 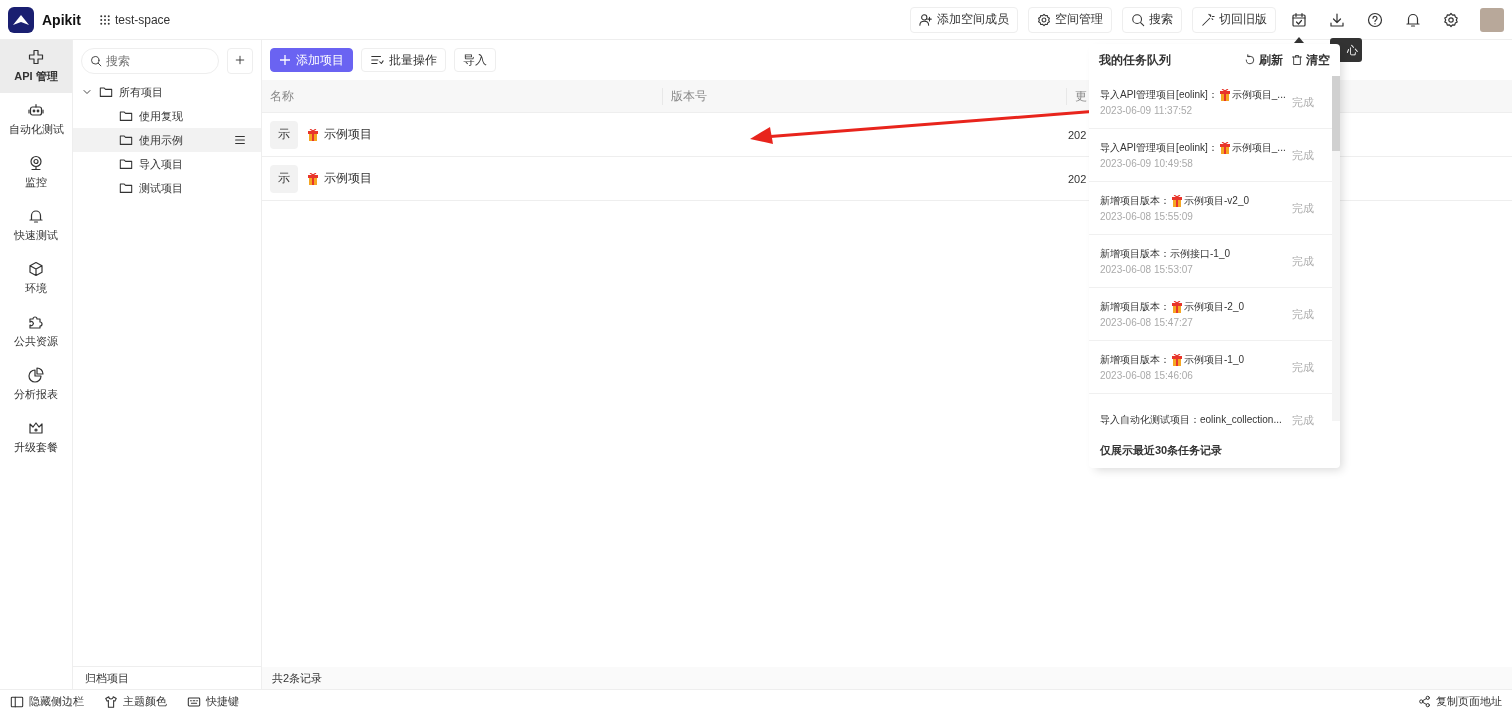 I want to click on header-action-button: 搜索, so click(x=1152, y=19).